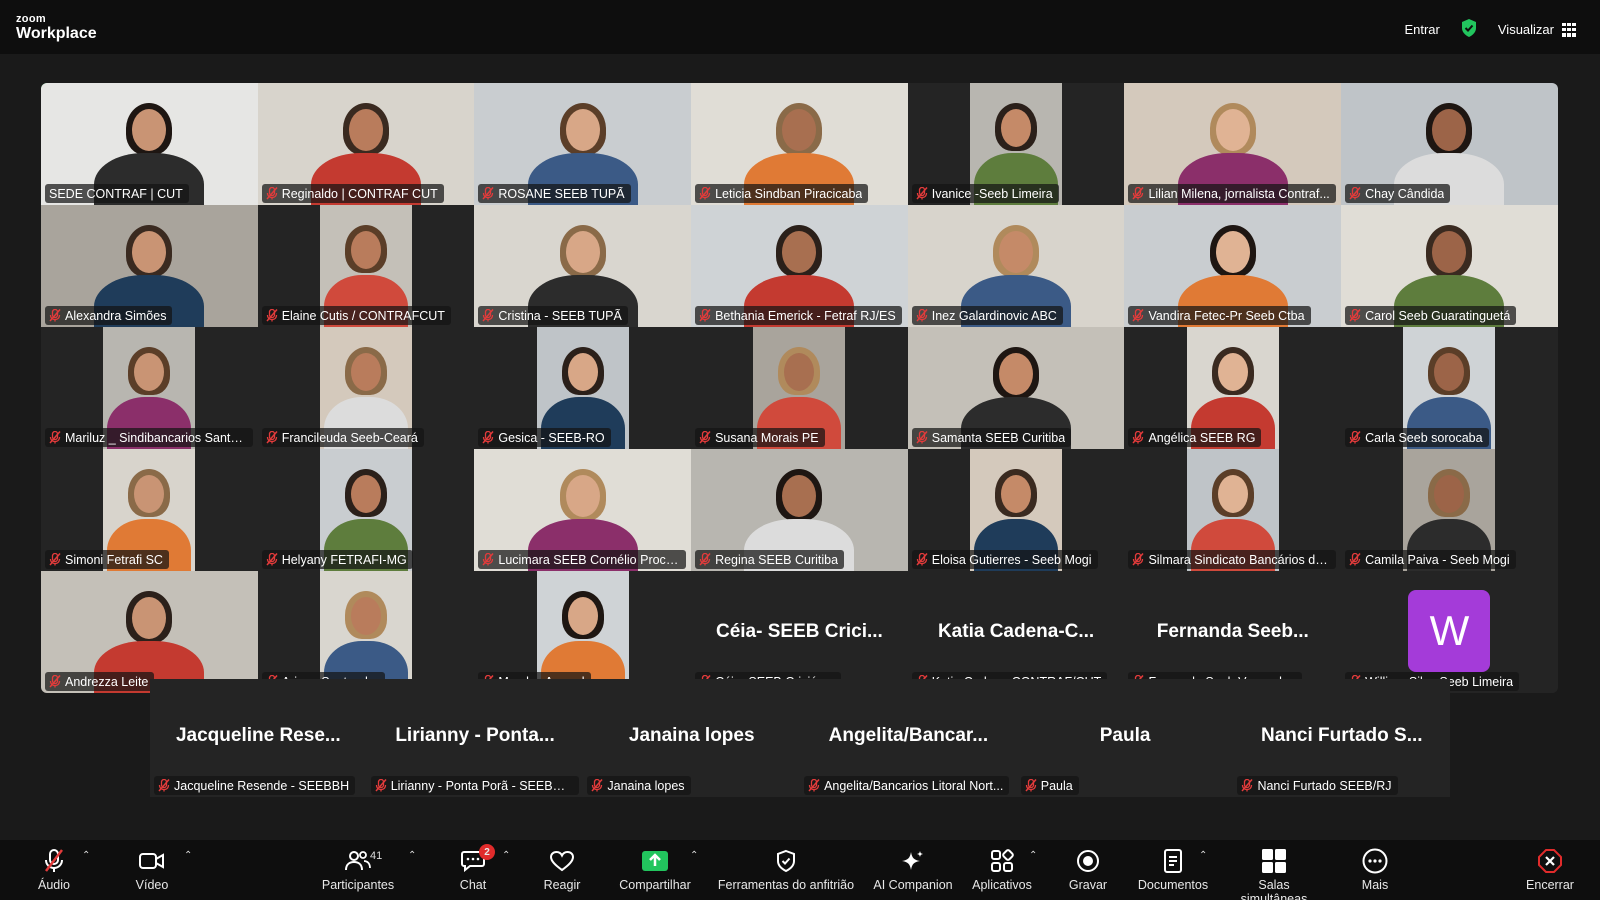  What do you see at coordinates (506, 855) in the screenshot?
I see `chat-options-chevron-icon: ⌃` at bounding box center [506, 855].